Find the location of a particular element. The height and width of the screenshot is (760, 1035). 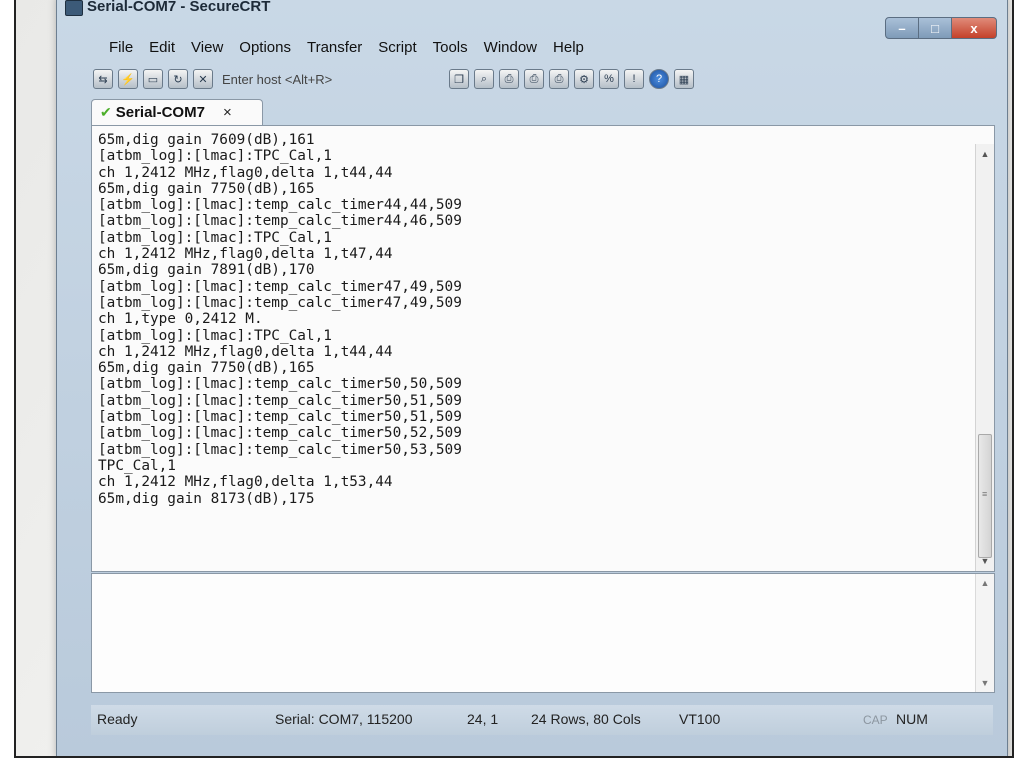

tab-label: Serial-COM7 is located at coordinates (160, 112).